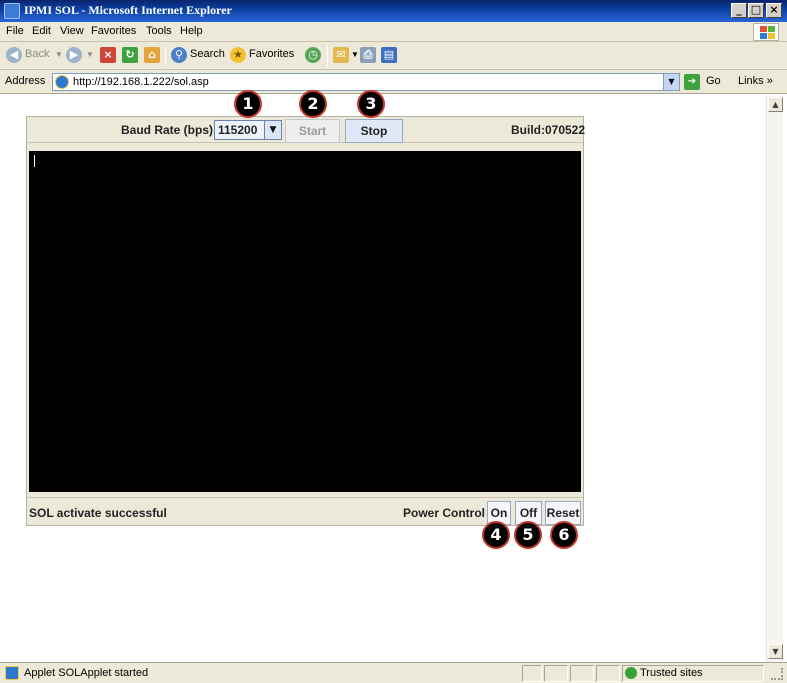  I want to click on baud-rate-select: 115200 ▼, so click(248, 130).